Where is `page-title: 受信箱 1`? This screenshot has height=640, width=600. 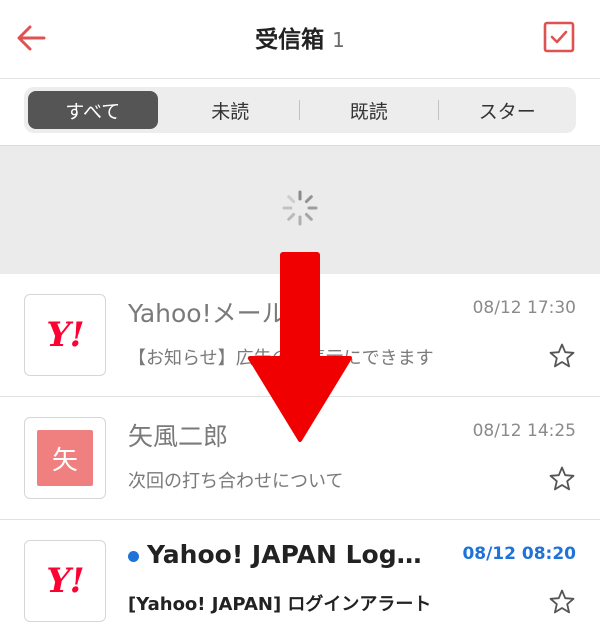 page-title: 受信箱 1 is located at coordinates (300, 40).